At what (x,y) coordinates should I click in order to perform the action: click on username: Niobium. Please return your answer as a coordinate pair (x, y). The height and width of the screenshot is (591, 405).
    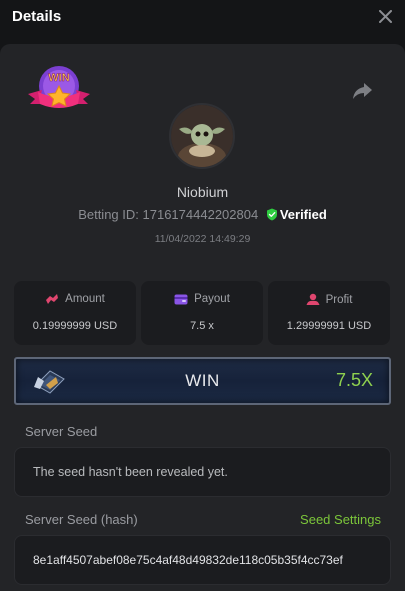
    Looking at the image, I should click on (202, 192).